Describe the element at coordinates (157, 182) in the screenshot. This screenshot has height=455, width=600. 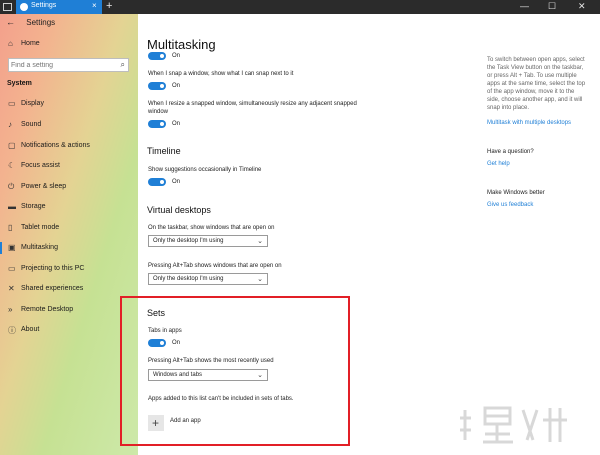
I see `timeline-toggle` at that location.